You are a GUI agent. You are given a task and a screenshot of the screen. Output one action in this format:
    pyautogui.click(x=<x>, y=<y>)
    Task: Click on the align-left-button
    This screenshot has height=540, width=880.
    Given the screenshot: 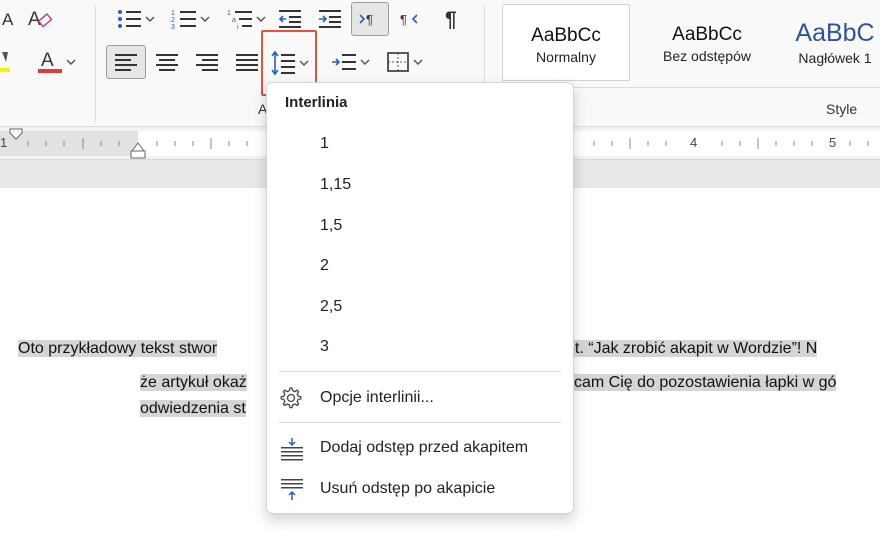 What is the action you would take?
    pyautogui.click(x=126, y=62)
    